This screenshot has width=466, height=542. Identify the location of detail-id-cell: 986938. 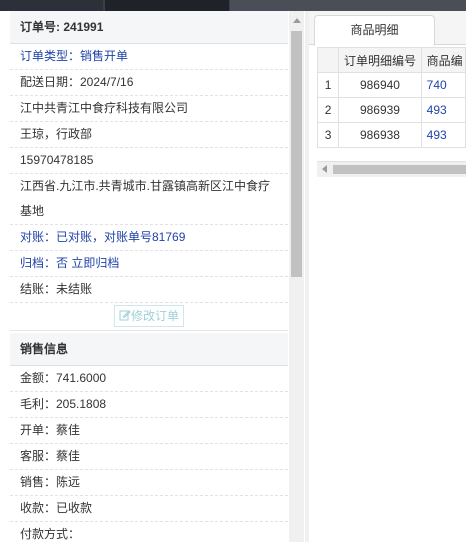
(380, 135).